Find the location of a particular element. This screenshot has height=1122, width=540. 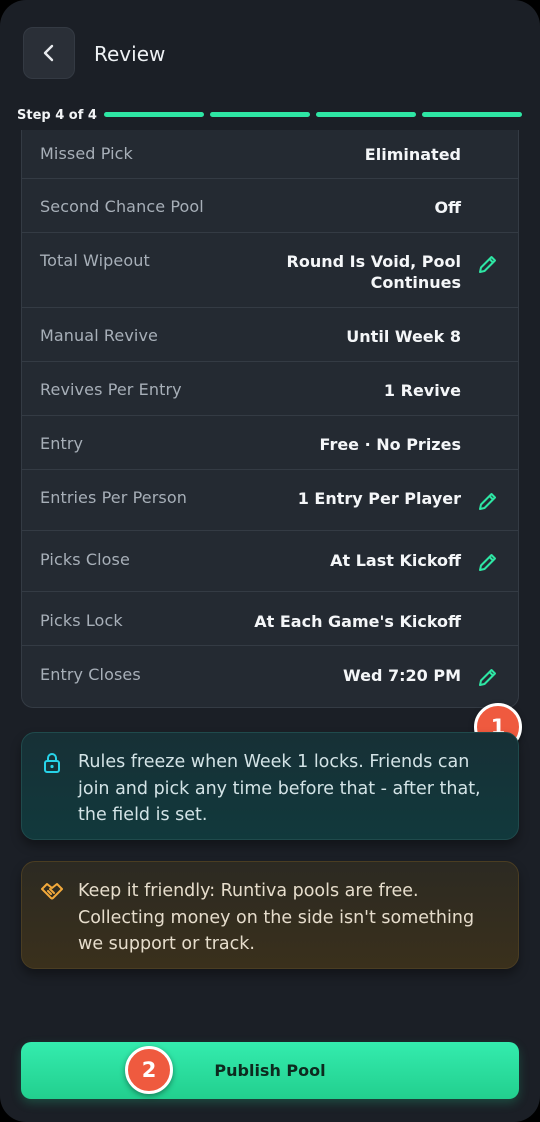

setting-row-missed-pick: Missed Pick Eliminated is located at coordinates (270, 154).